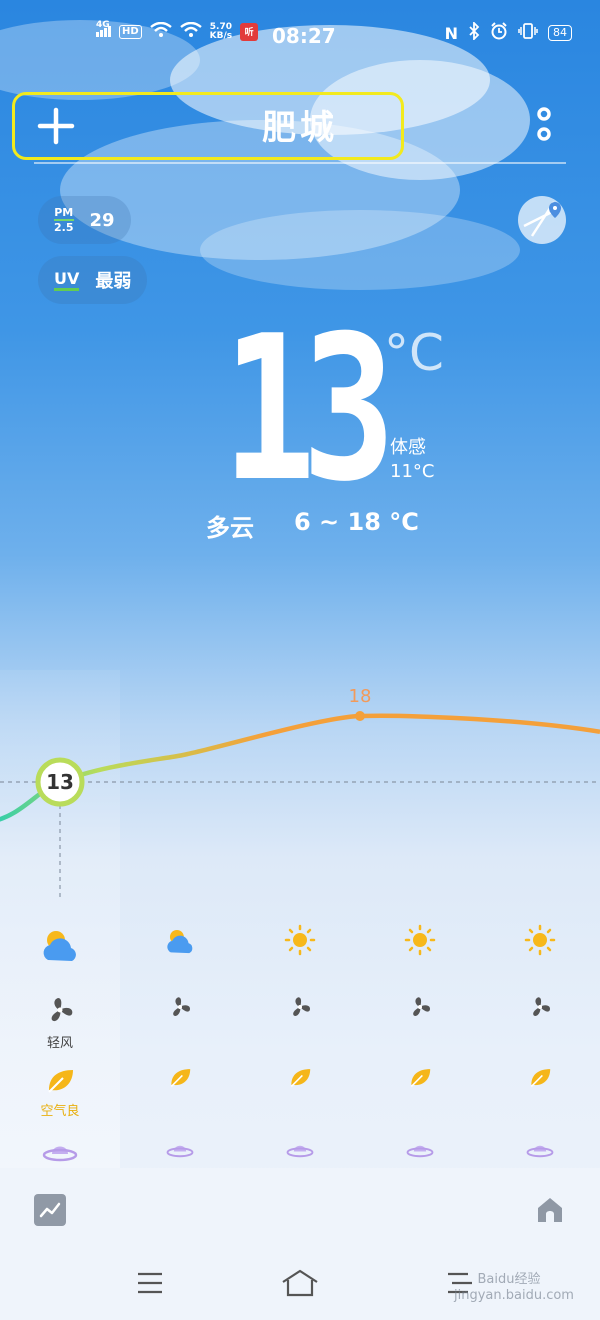 The image size is (600, 1320). I want to click on home-icon, so click(550, 1210).